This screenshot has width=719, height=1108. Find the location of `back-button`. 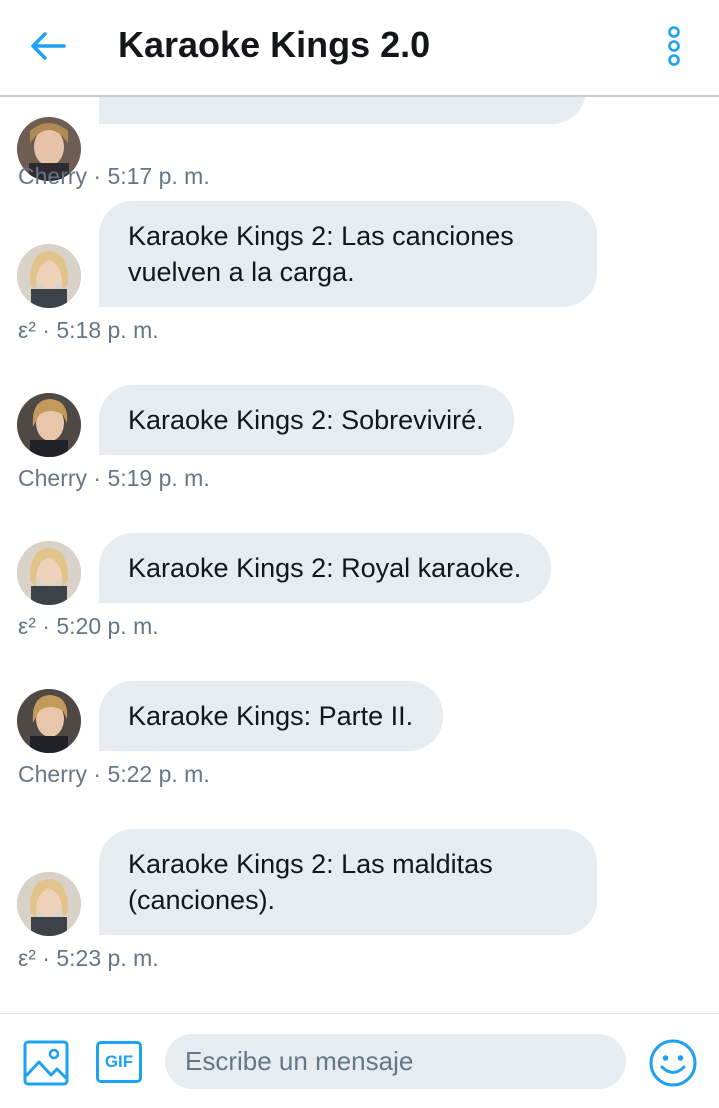

back-button is located at coordinates (47, 46).